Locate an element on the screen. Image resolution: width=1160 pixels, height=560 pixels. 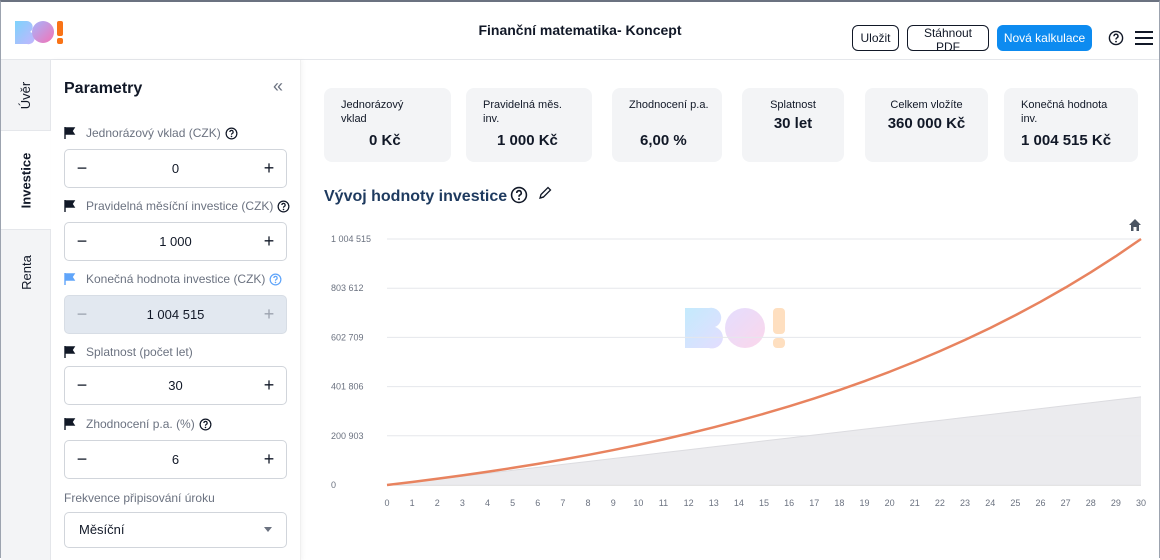
y-tick-label: 1 004 515 is located at coordinates (351, 239).